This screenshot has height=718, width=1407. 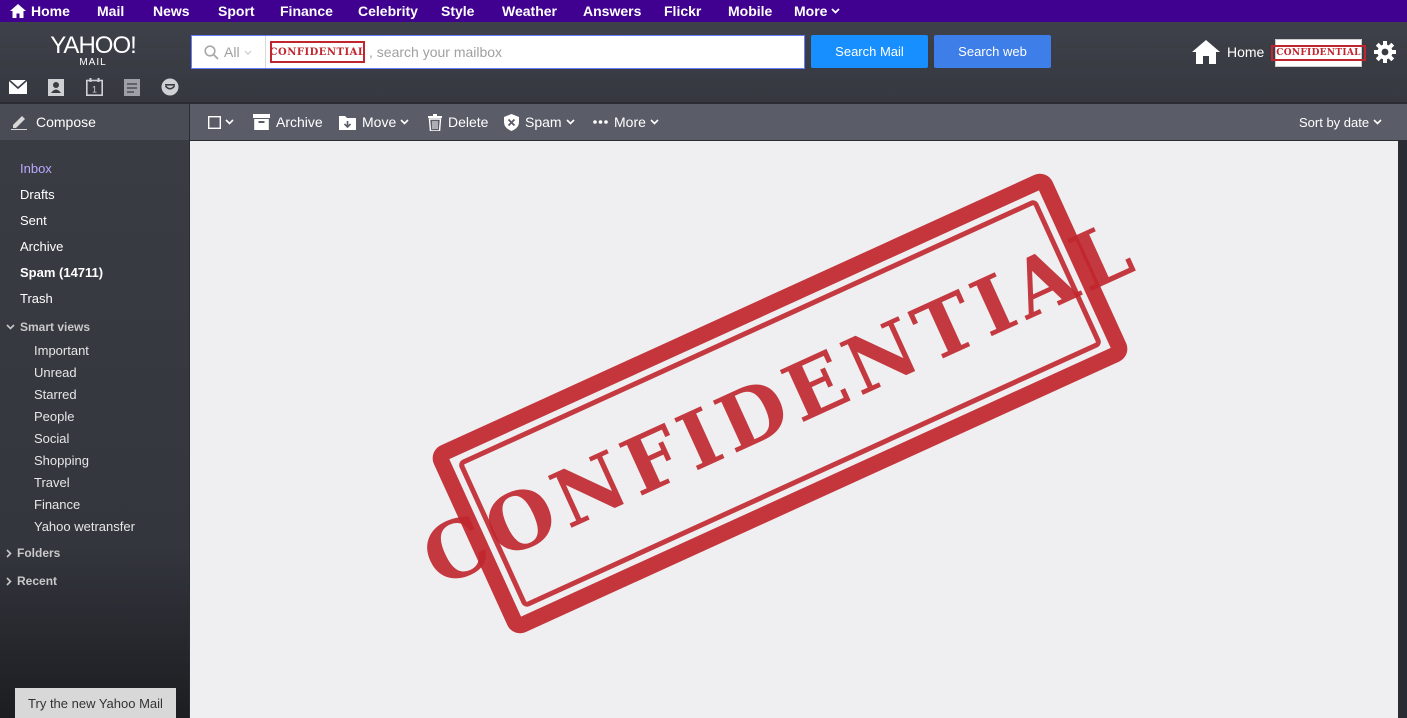 What do you see at coordinates (1385, 52) in the screenshot?
I see `settings-gear-icon` at bounding box center [1385, 52].